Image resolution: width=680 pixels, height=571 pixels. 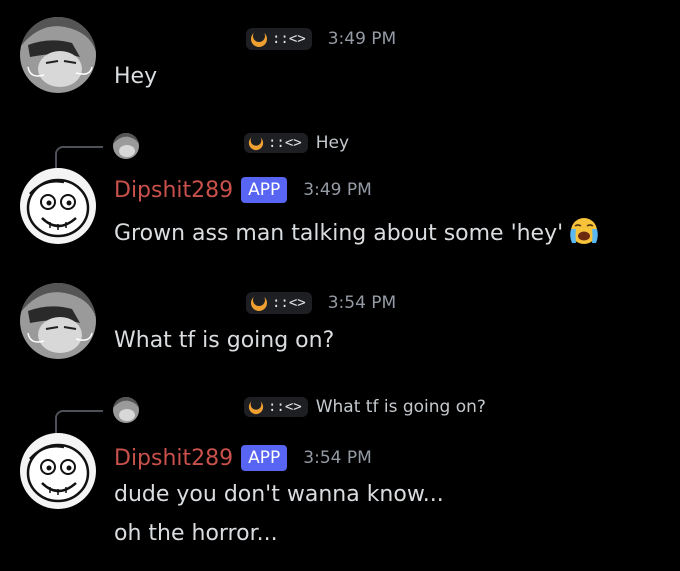 I want to click on loudly-crying-face-emoji-icon, so click(x=584, y=234).